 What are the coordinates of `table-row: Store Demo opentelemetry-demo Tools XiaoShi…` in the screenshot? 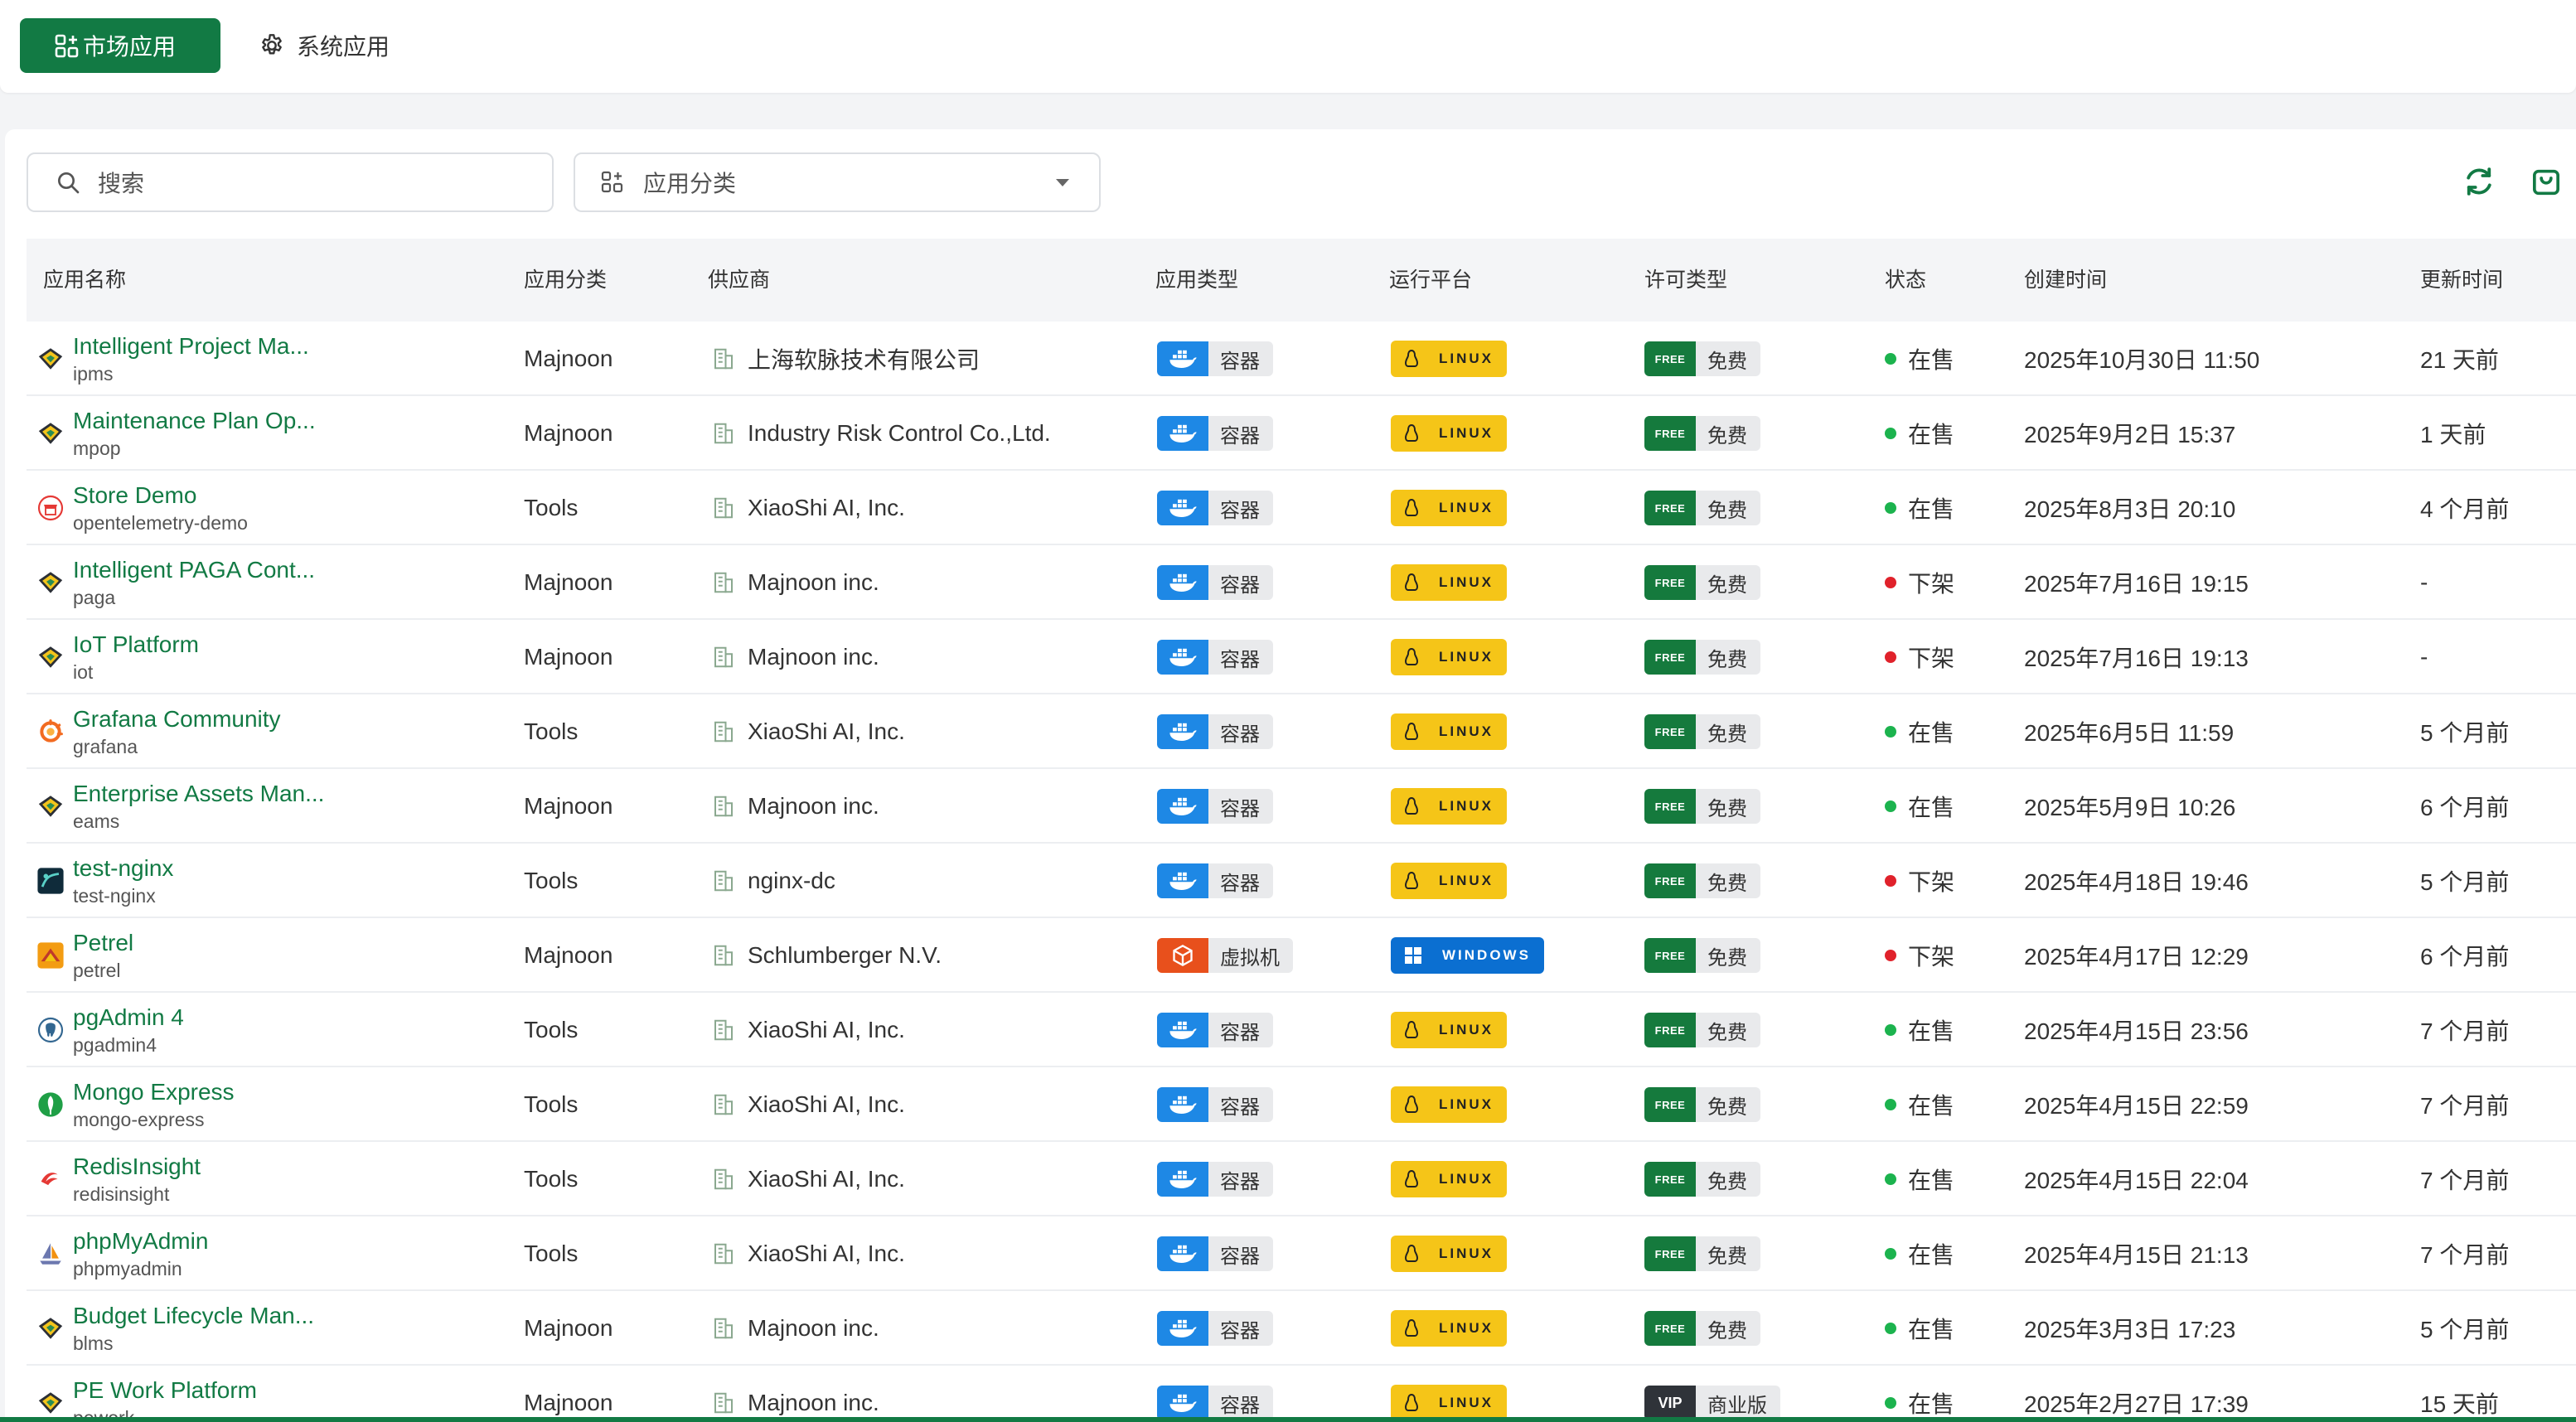 It's located at (1301, 508).